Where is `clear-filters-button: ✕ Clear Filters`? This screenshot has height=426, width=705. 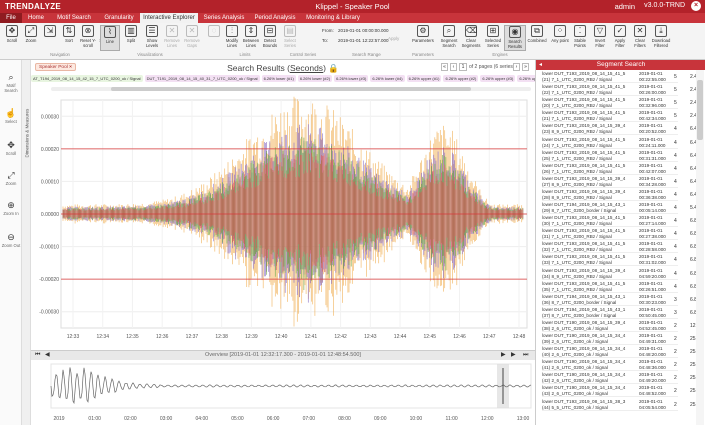 clear-filters-button: ✕ Clear Filters is located at coordinates (640, 38).